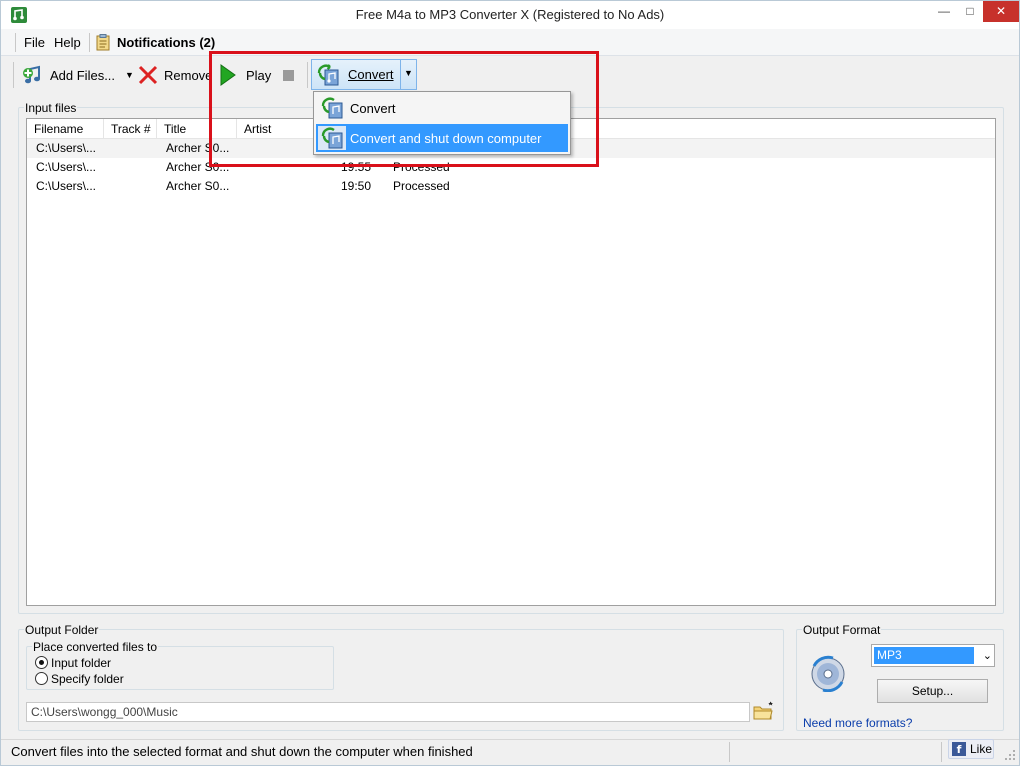 Image resolution: width=1020 pixels, height=766 pixels. I want to click on play-button: Play, so click(245, 75).